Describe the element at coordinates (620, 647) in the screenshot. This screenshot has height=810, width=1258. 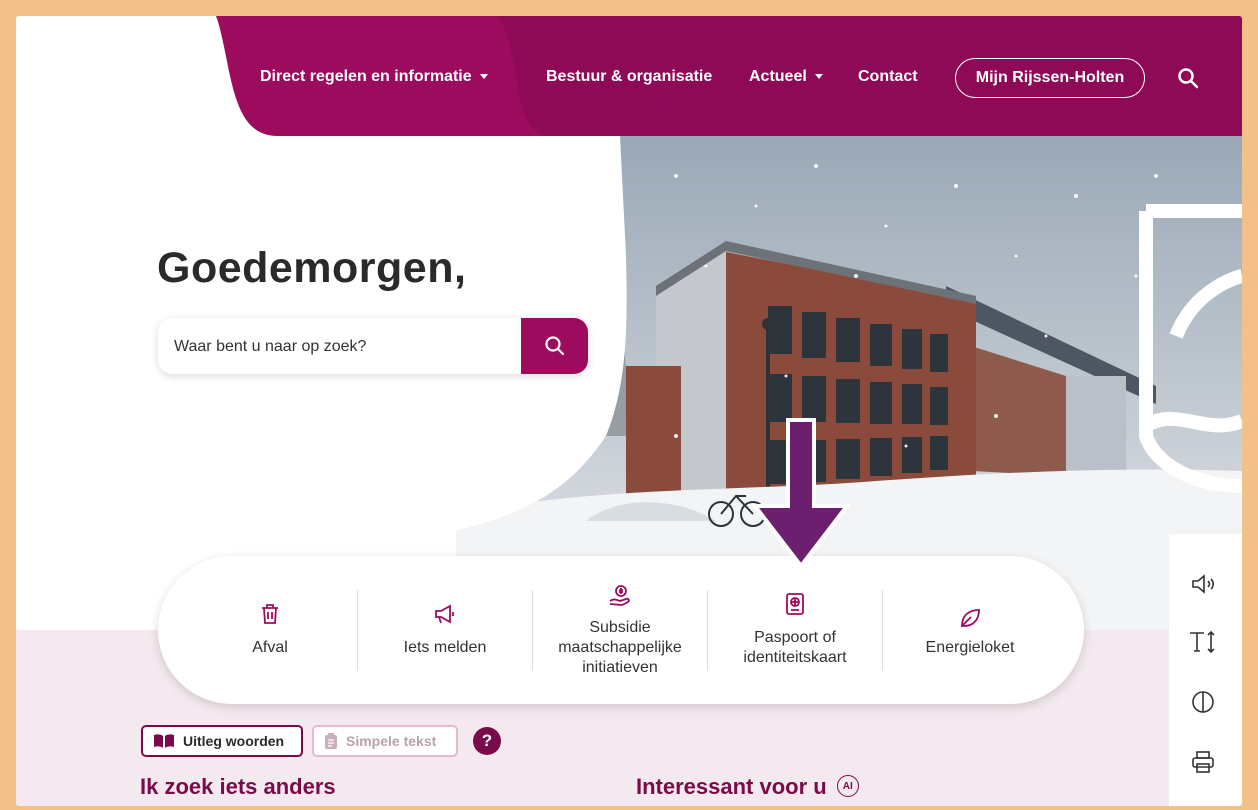
I see `quick-link-label: Subsidie maatschappelijke initiatieven` at that location.